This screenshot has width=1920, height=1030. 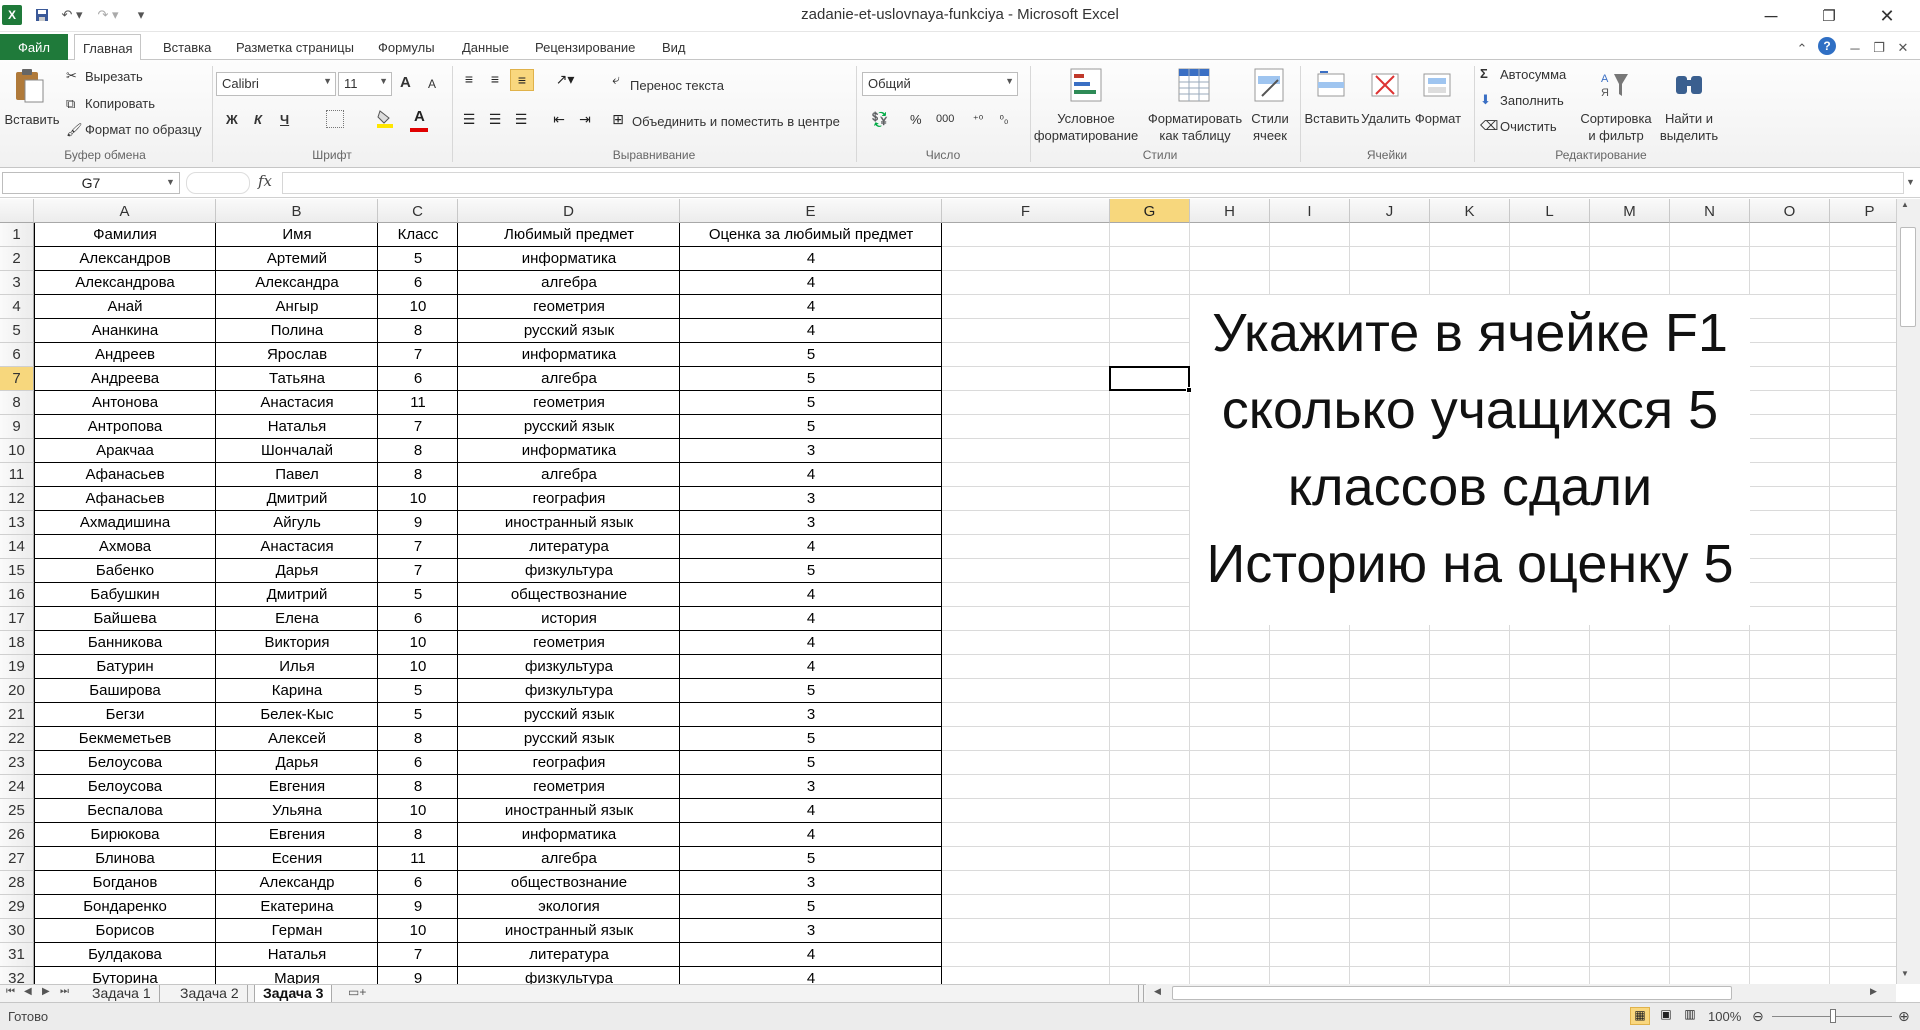 I want to click on help-icon: ?, so click(x=1827, y=46).